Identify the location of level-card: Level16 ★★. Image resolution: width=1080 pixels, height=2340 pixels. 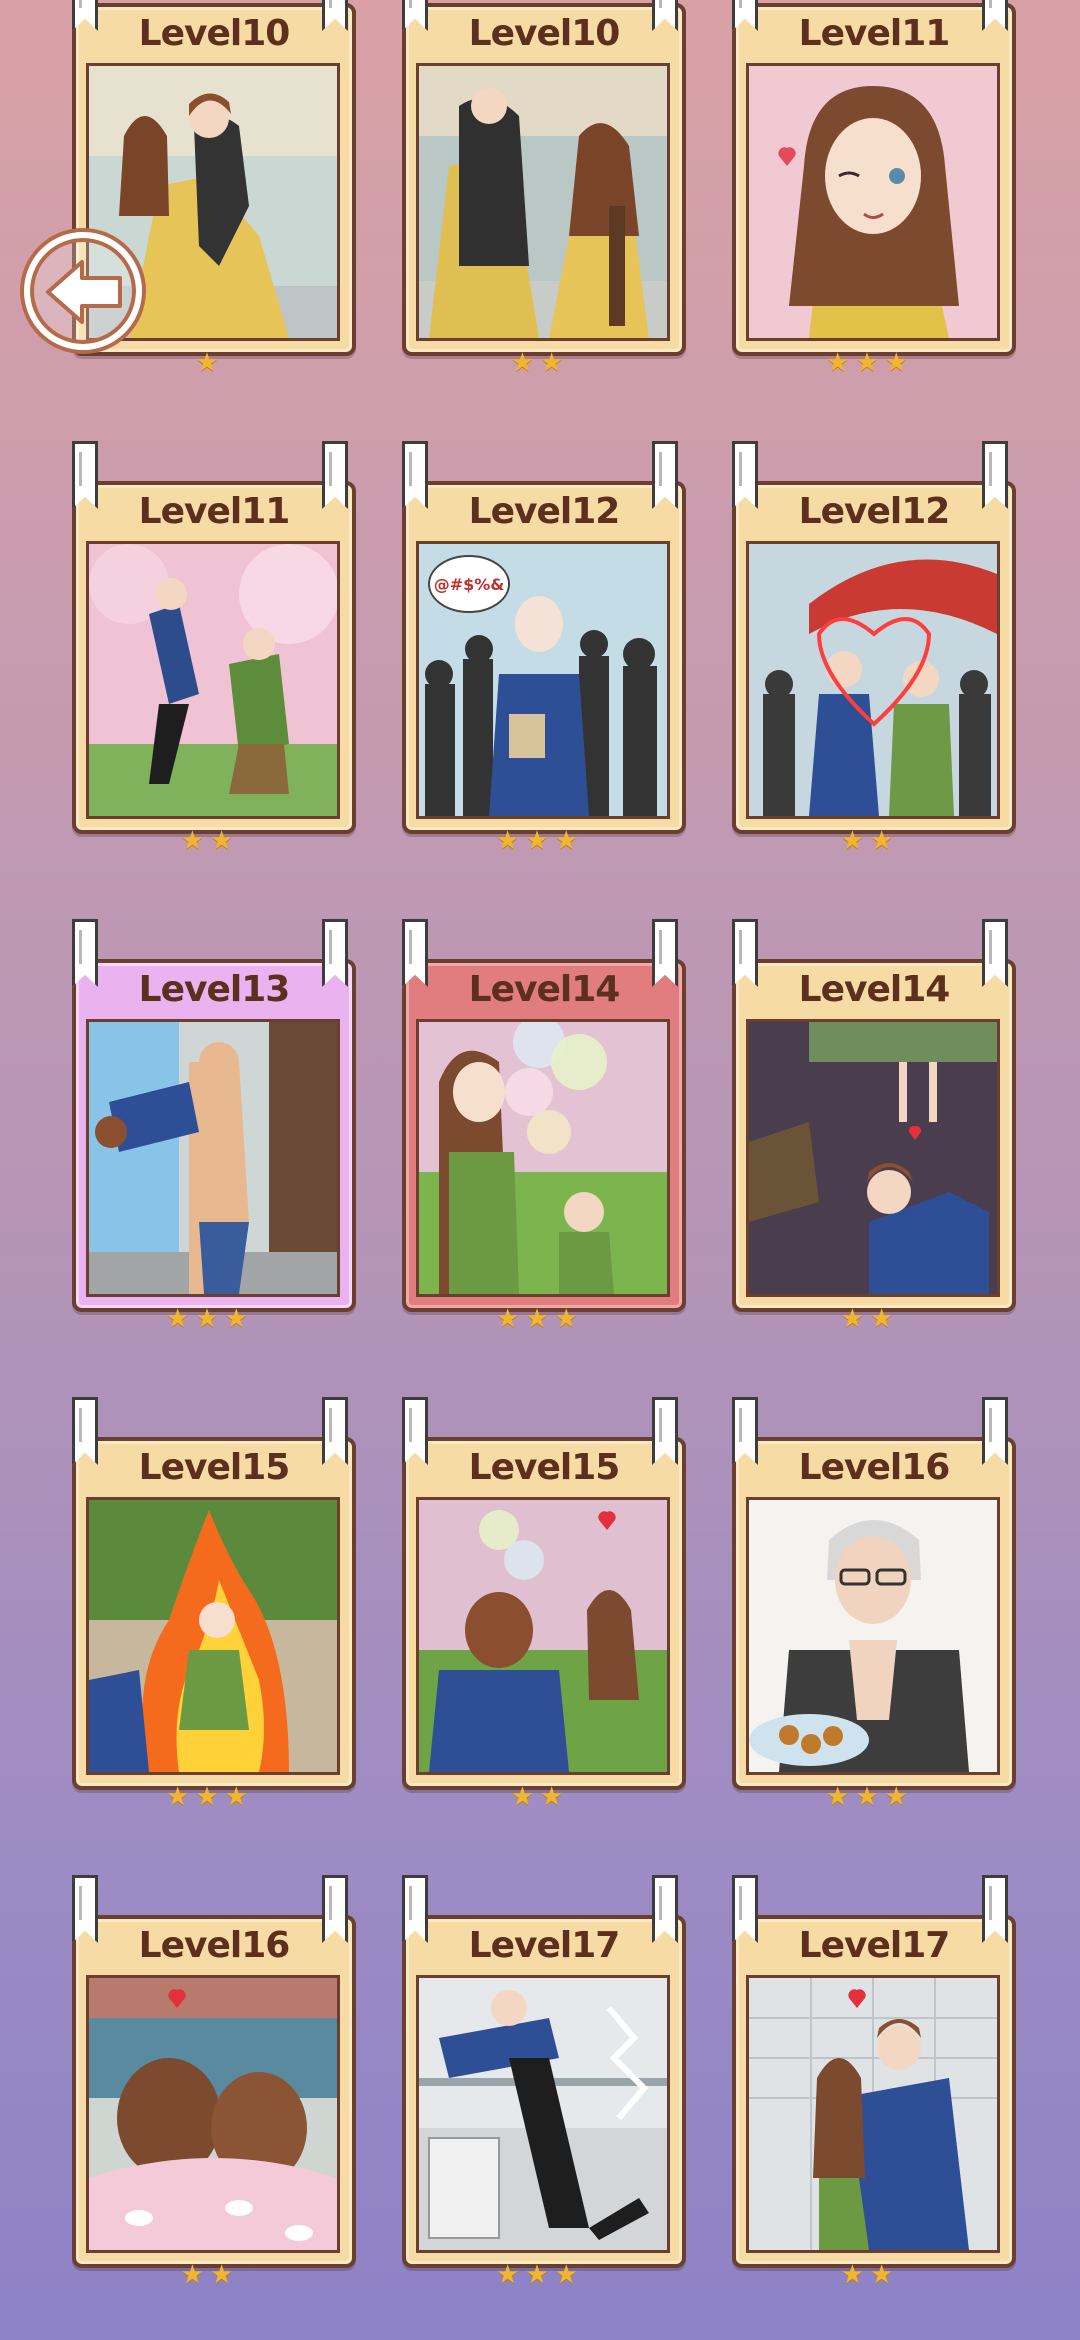
(214, 2082).